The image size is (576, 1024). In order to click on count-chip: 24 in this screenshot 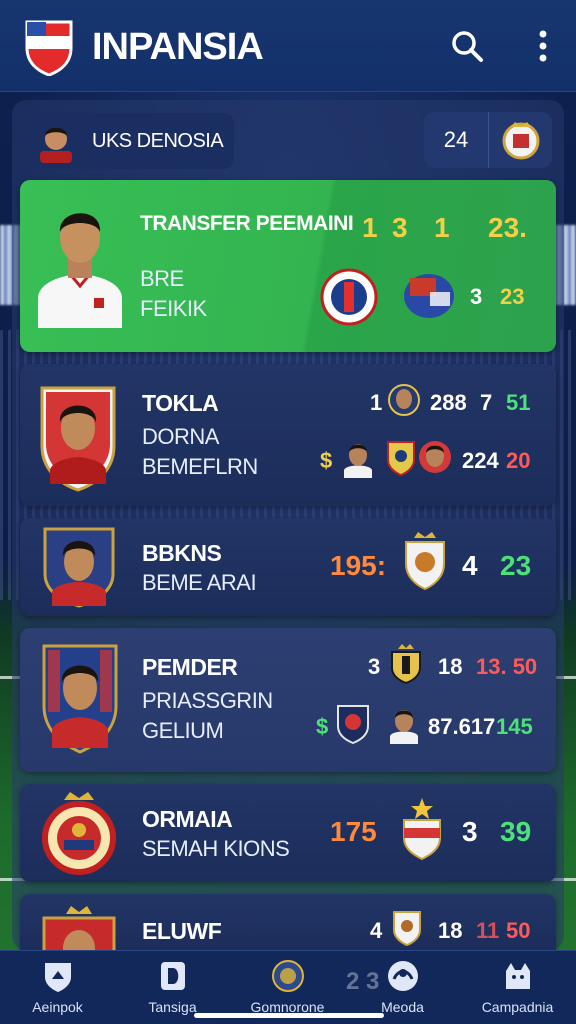, I will do `click(488, 140)`.